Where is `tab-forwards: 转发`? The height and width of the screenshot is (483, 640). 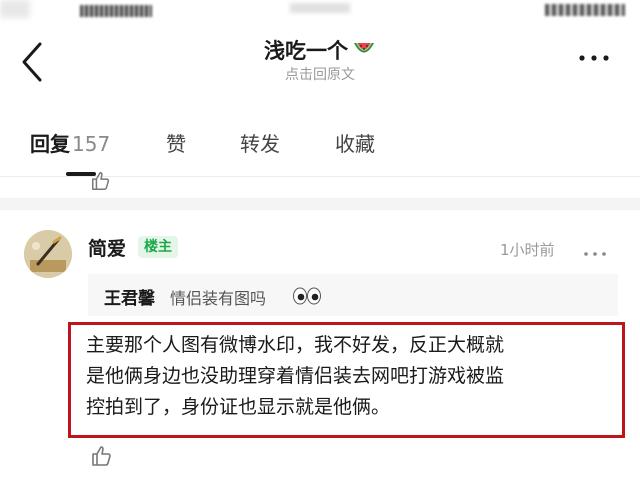 tab-forwards: 转发 is located at coordinates (260, 142).